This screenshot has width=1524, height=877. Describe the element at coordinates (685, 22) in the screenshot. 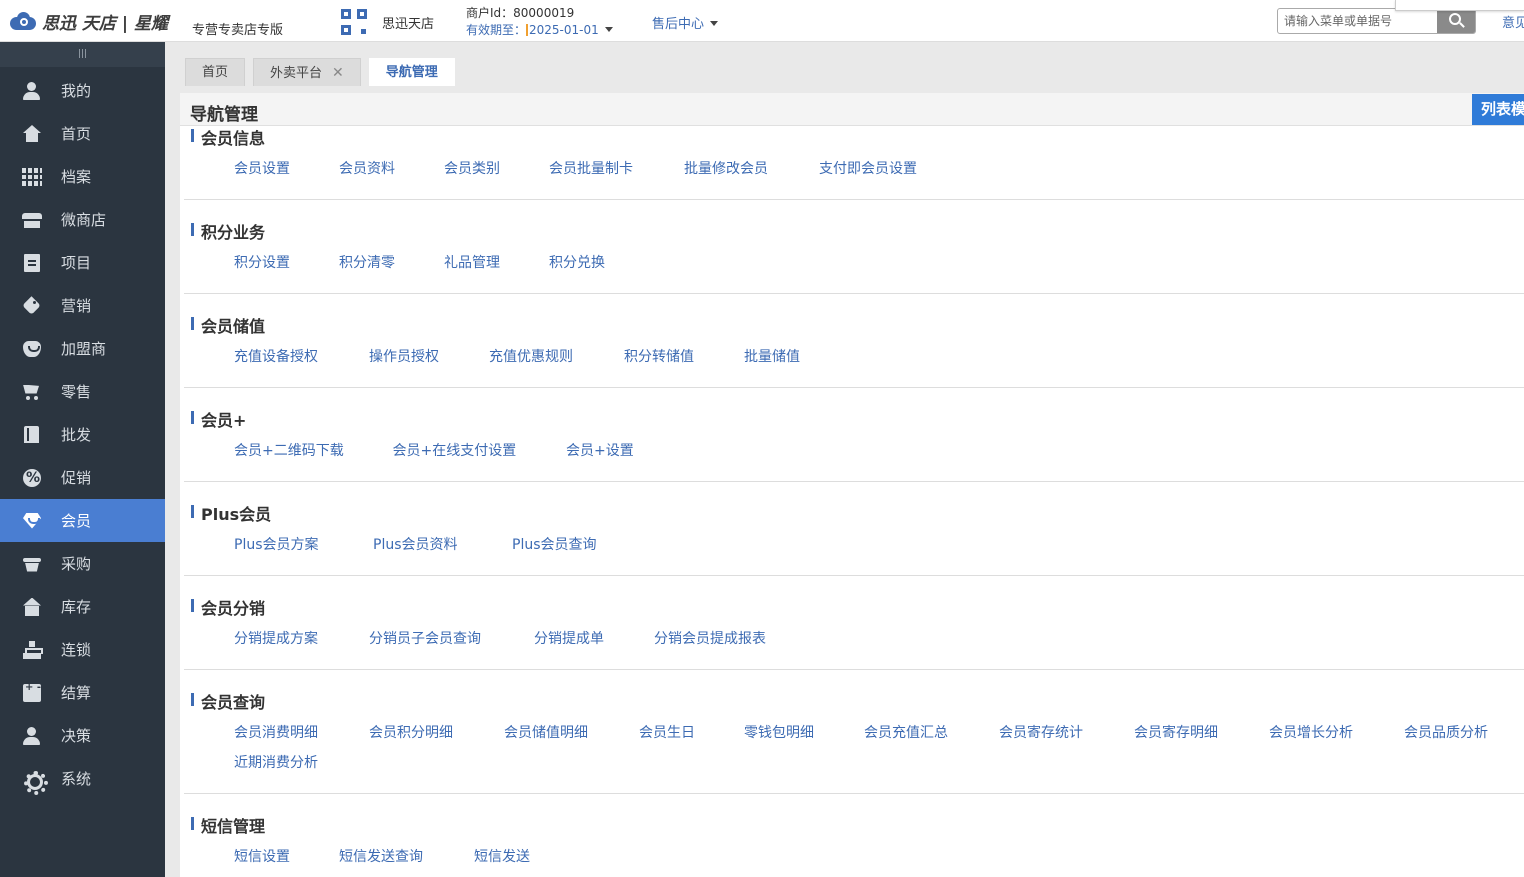

I see `after-sales-menu: 售后中心` at that location.